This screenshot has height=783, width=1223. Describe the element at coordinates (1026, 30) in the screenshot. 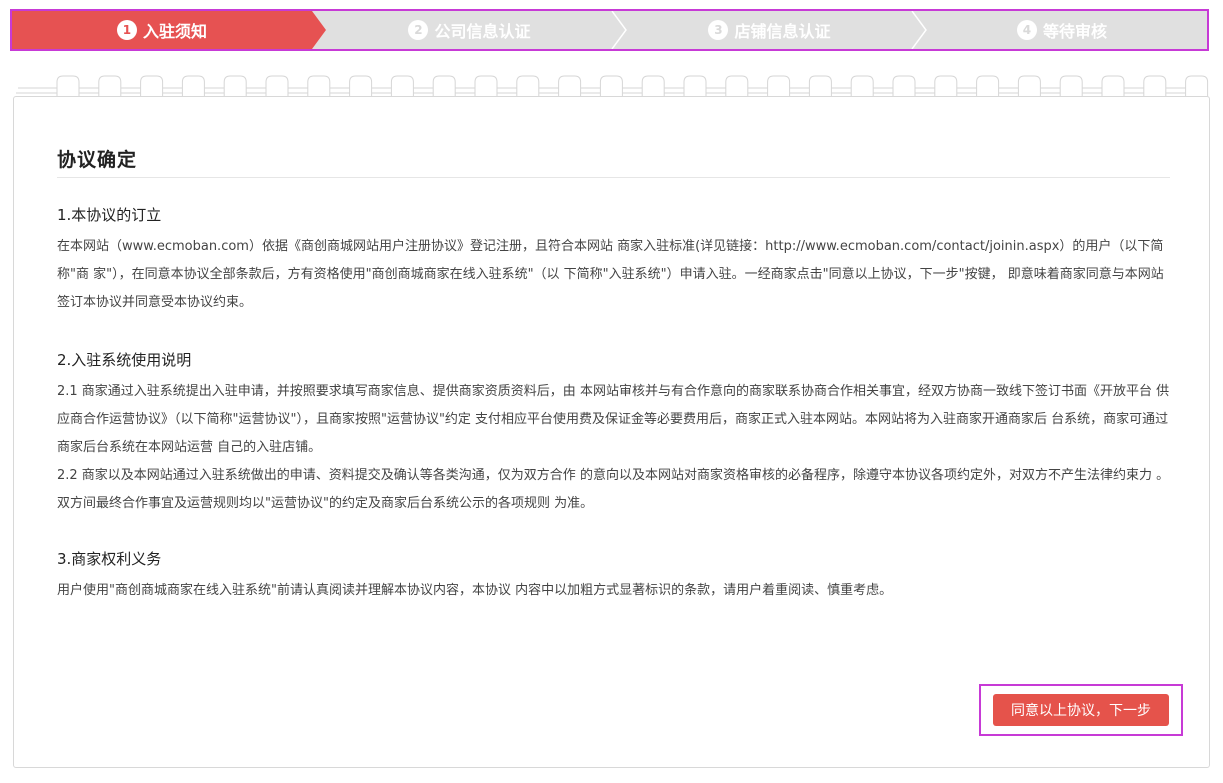

I see `step-number-badge: 4` at that location.